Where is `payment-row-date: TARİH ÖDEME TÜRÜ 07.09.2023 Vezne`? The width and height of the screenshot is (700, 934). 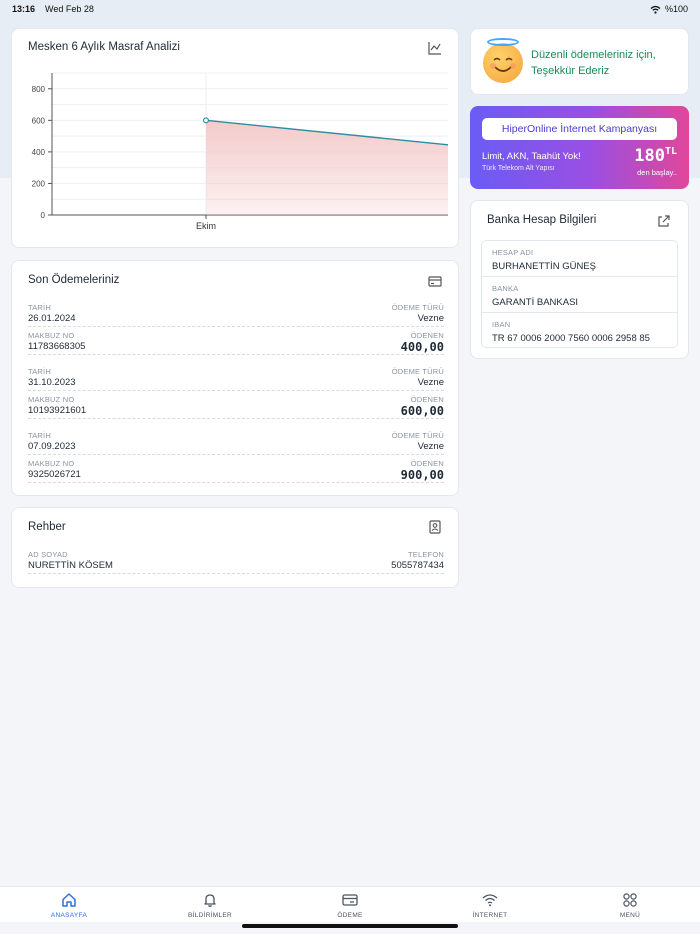 payment-row-date: TARİH ÖDEME TÜRÜ 07.09.2023 Vezne is located at coordinates (236, 442).